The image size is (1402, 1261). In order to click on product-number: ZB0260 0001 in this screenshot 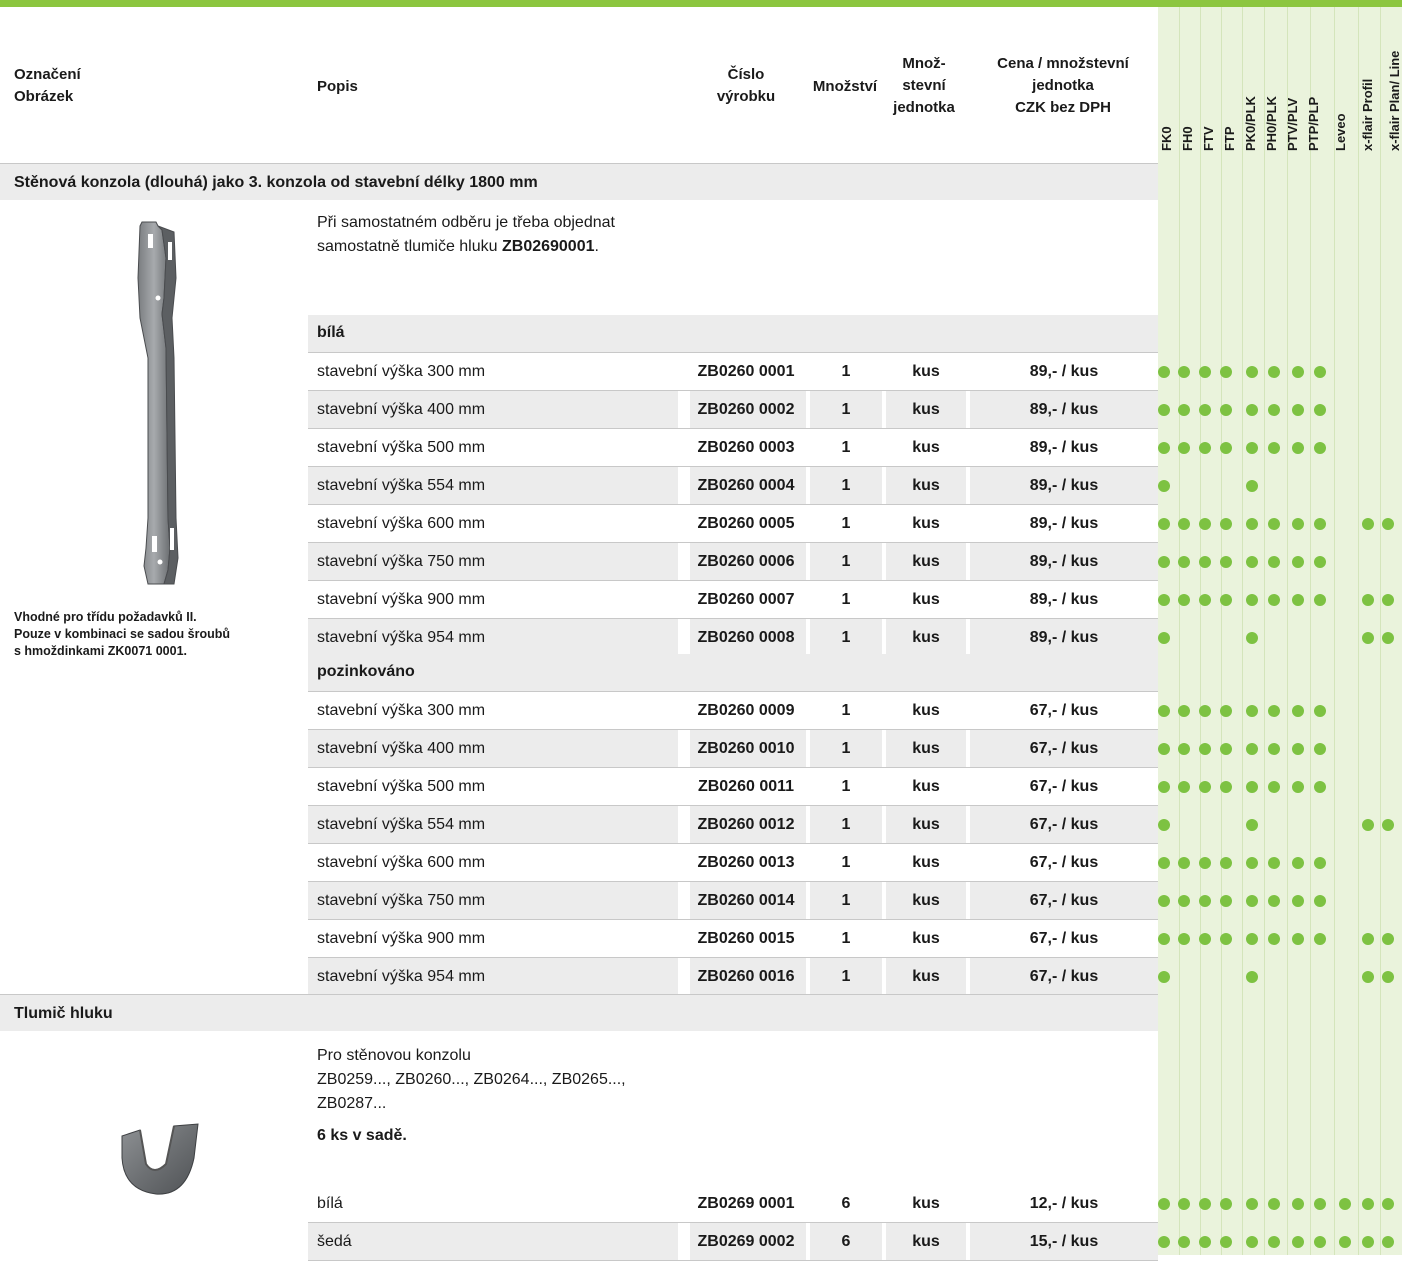, I will do `click(746, 371)`.